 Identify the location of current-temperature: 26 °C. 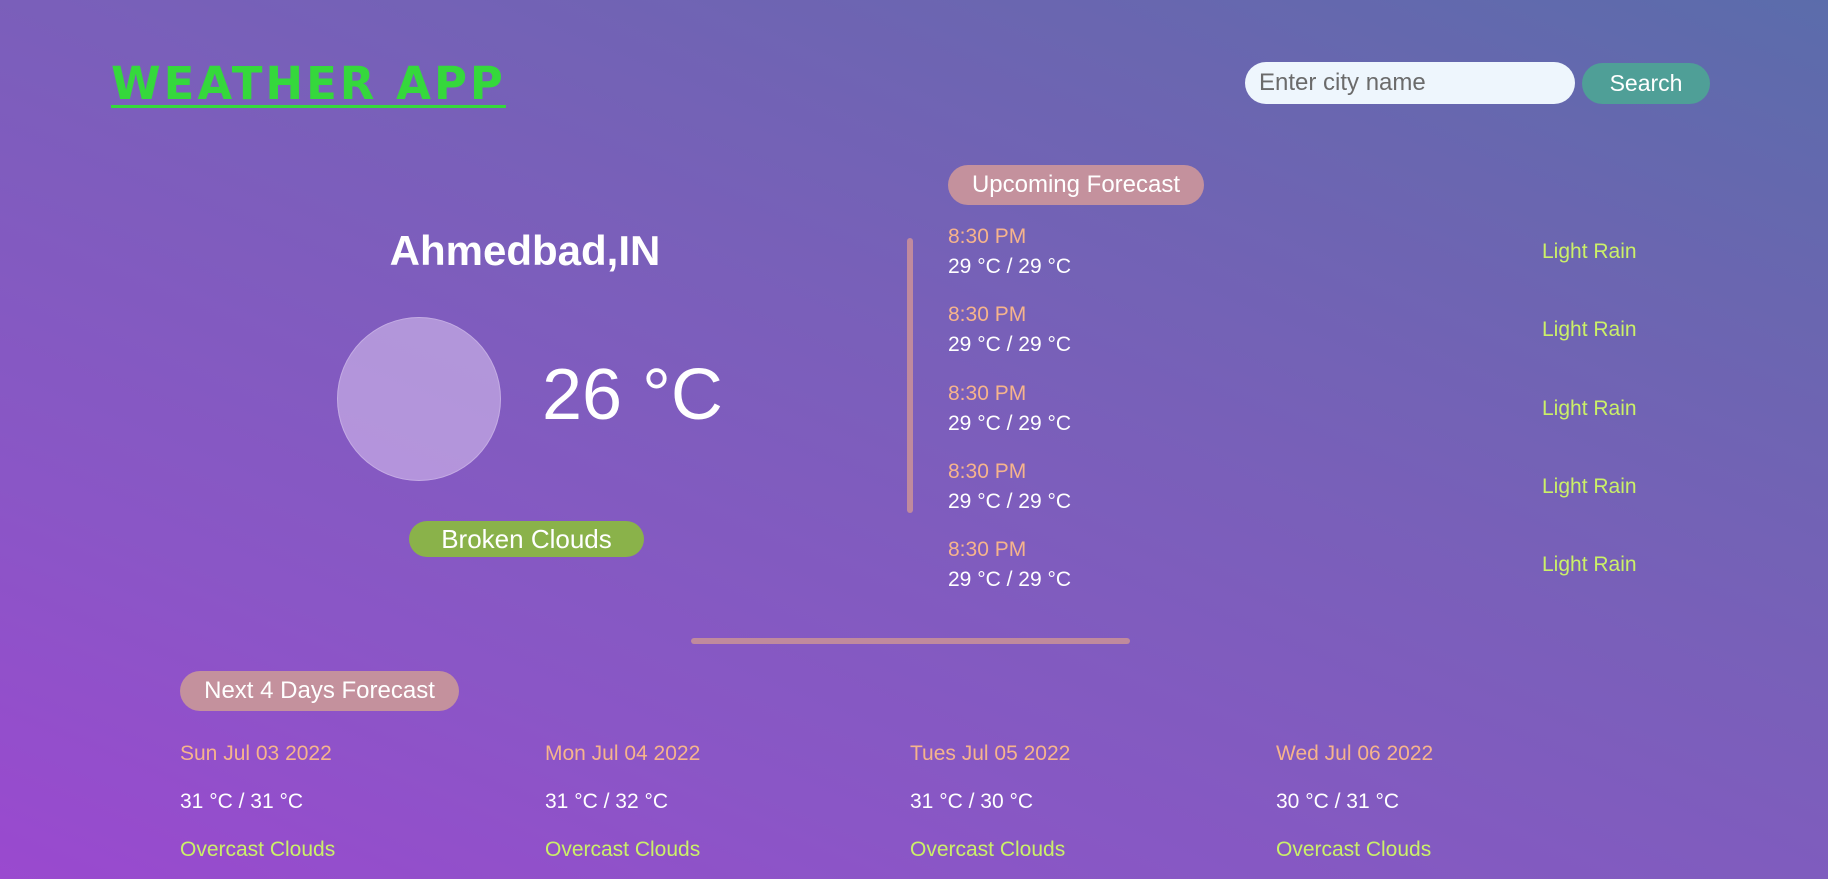
(632, 395).